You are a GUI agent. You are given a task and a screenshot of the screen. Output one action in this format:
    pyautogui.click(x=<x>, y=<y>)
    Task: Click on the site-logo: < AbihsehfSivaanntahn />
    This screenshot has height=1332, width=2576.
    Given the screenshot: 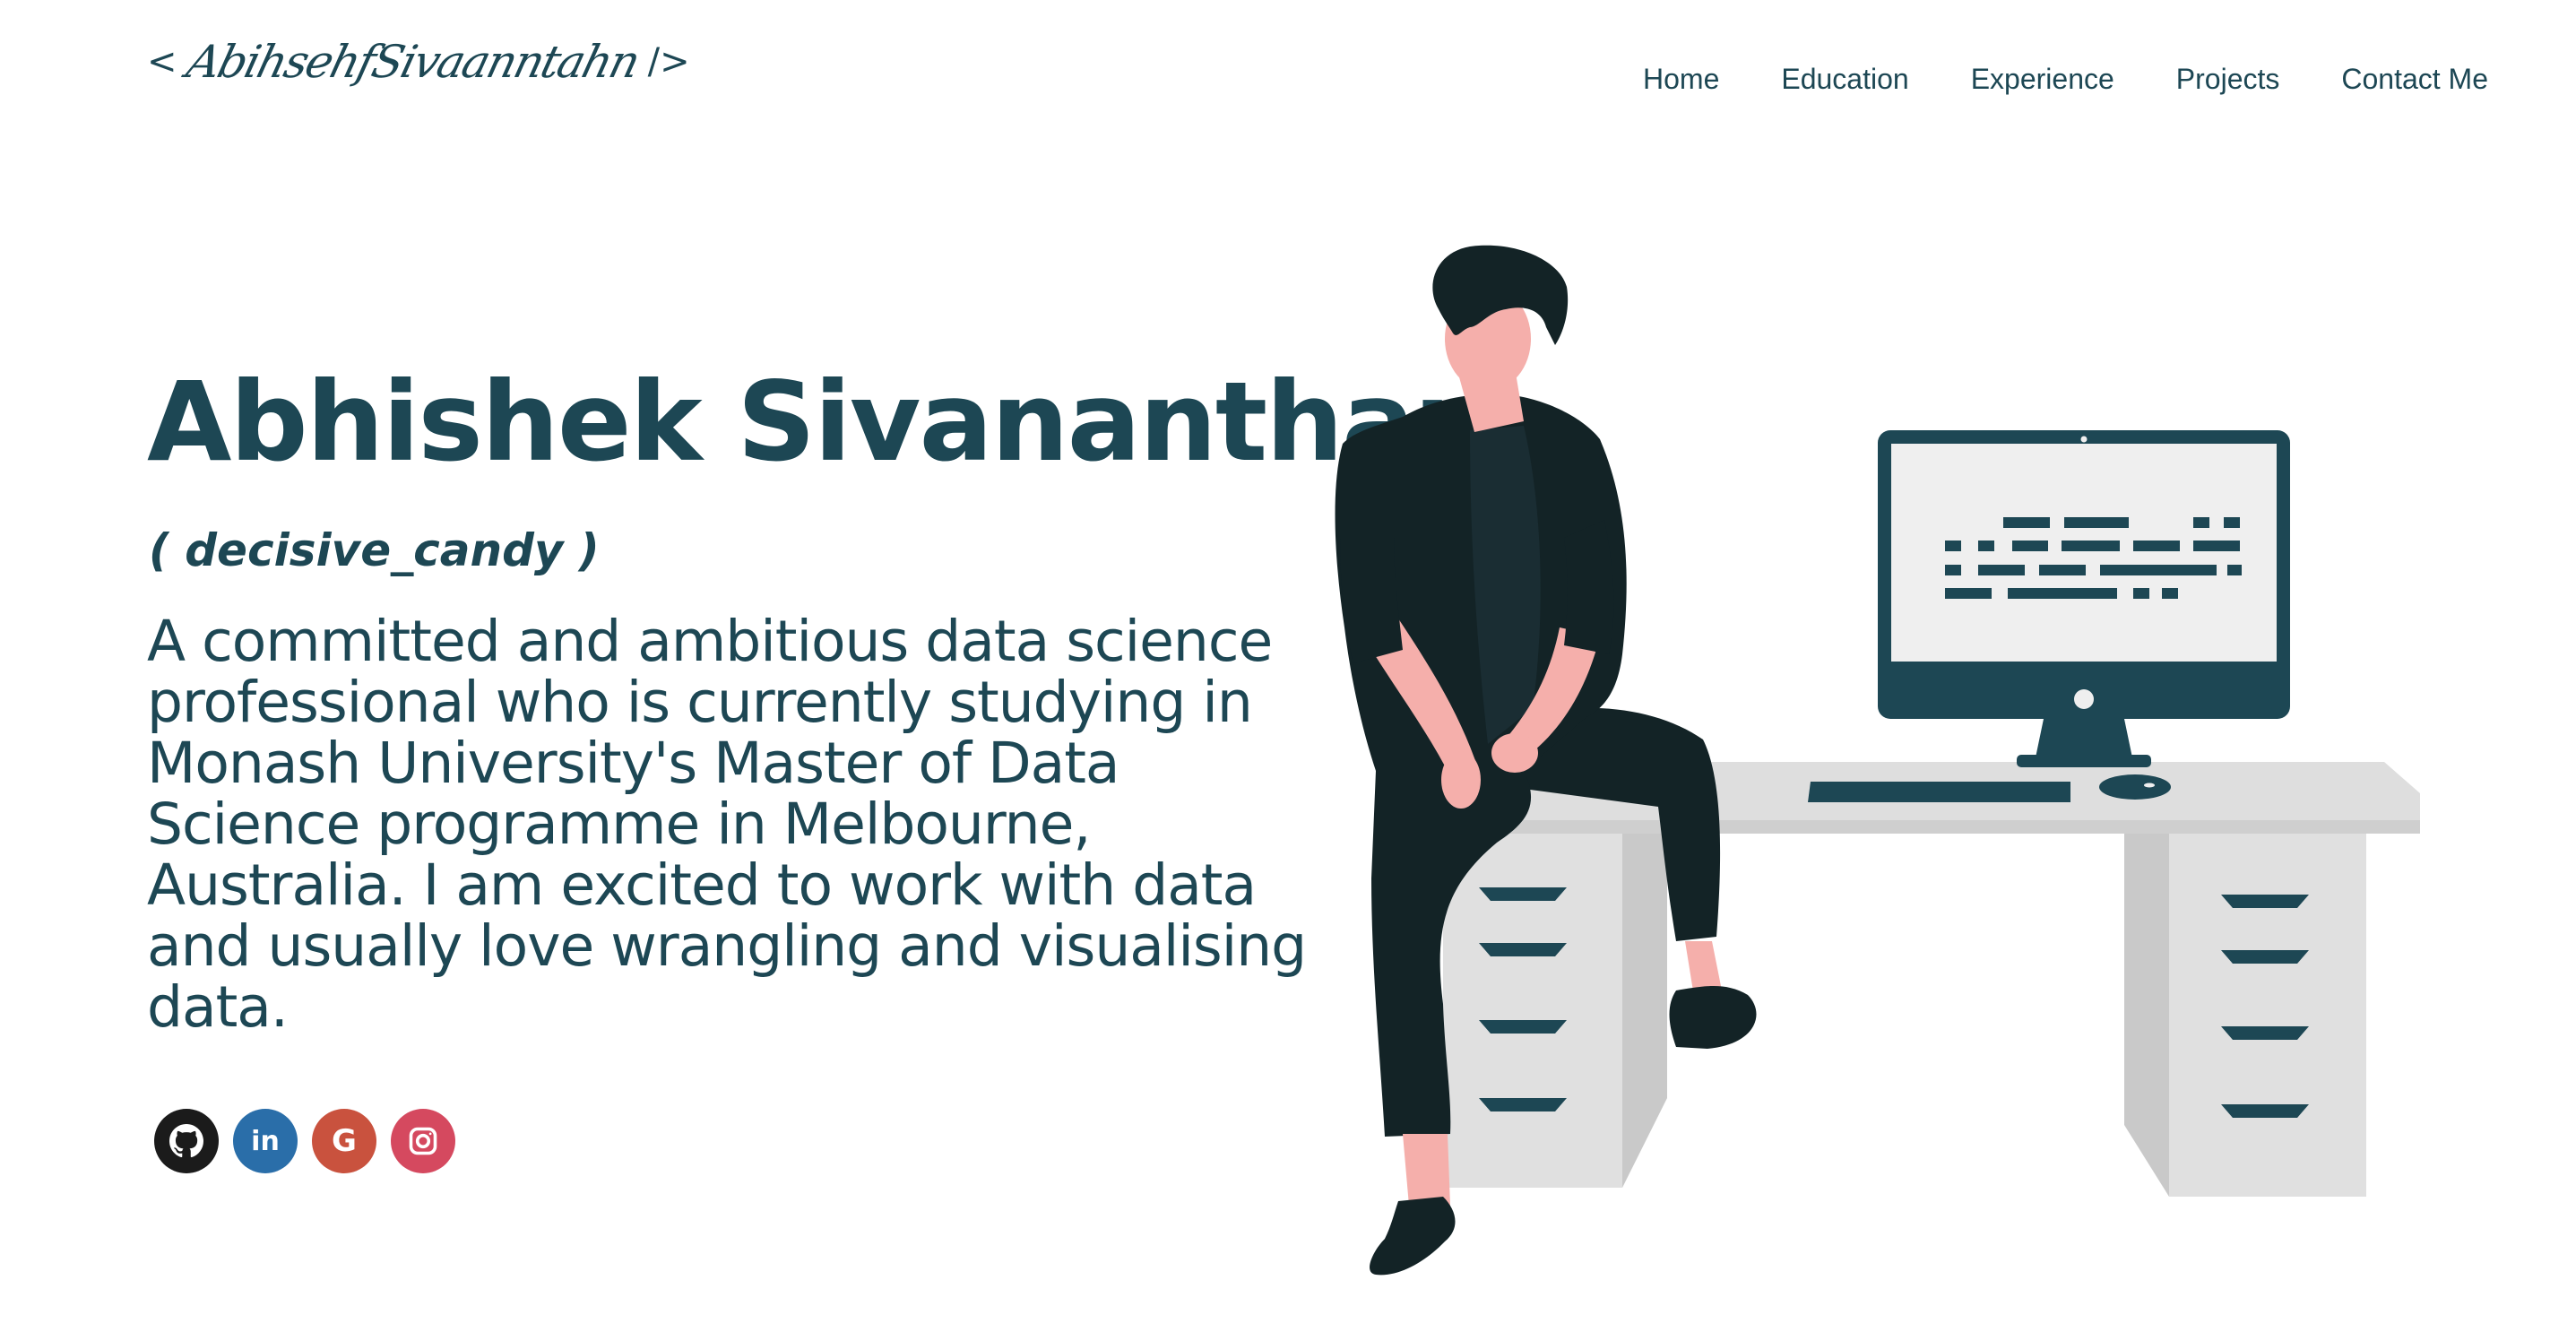 What is the action you would take?
    pyautogui.click(x=418, y=62)
    